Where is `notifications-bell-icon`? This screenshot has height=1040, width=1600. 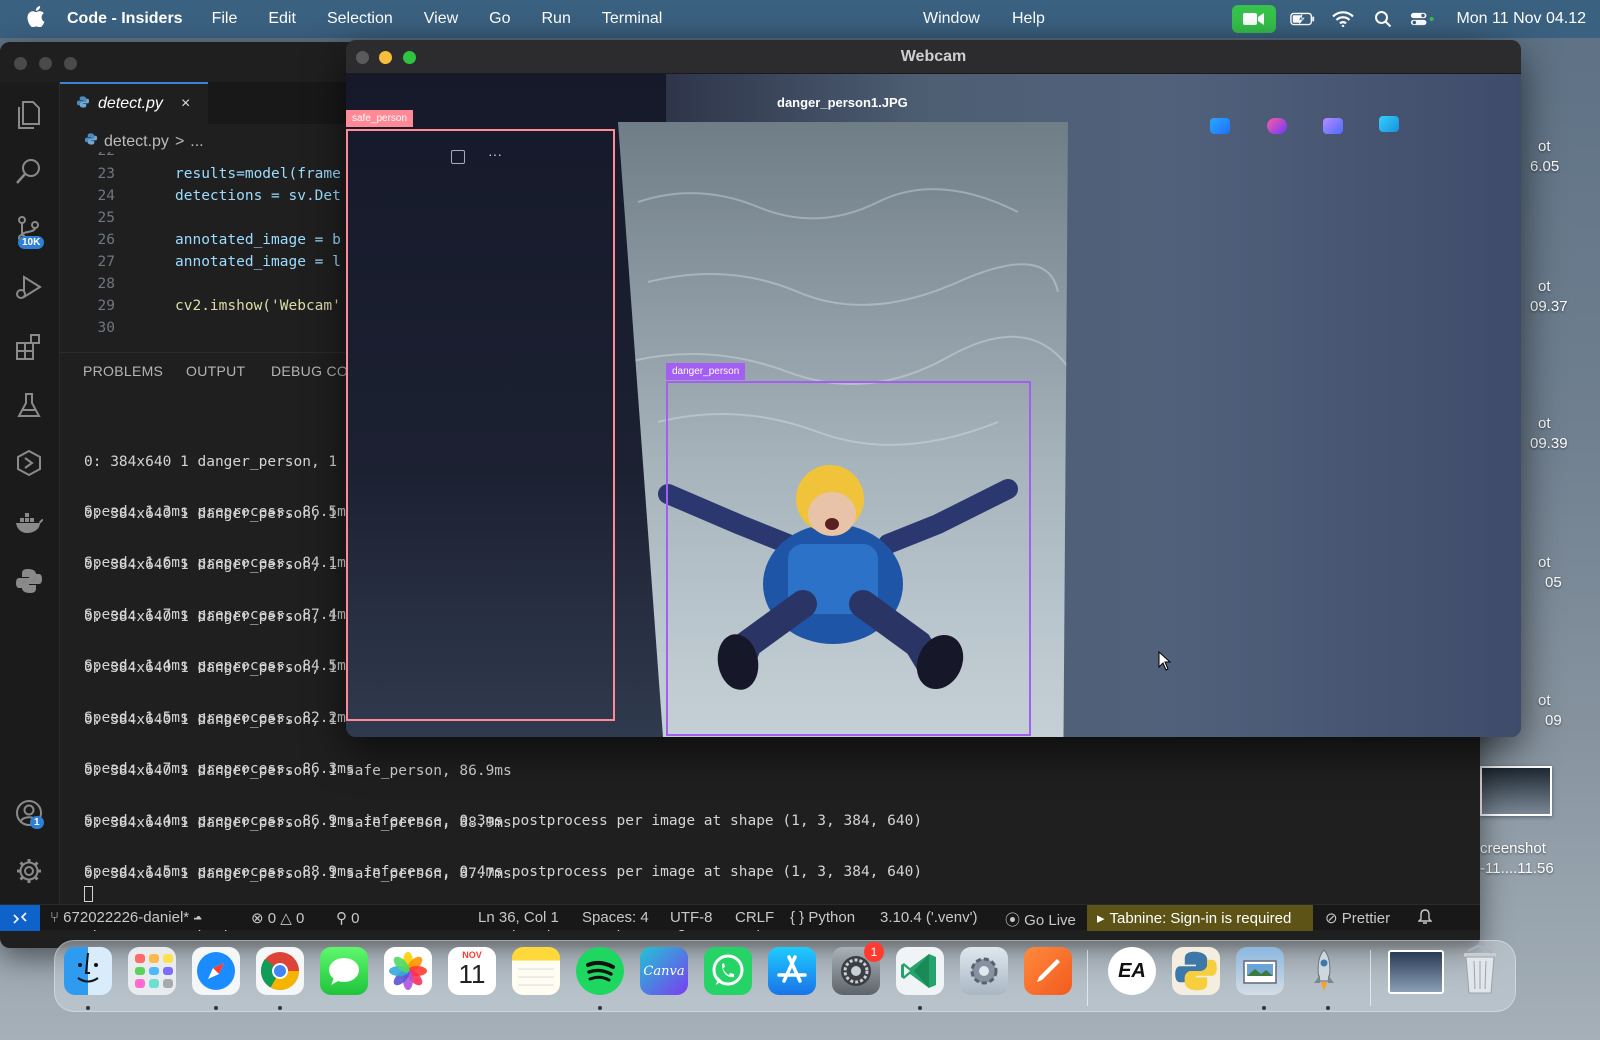
notifications-bell-icon is located at coordinates (1425, 919).